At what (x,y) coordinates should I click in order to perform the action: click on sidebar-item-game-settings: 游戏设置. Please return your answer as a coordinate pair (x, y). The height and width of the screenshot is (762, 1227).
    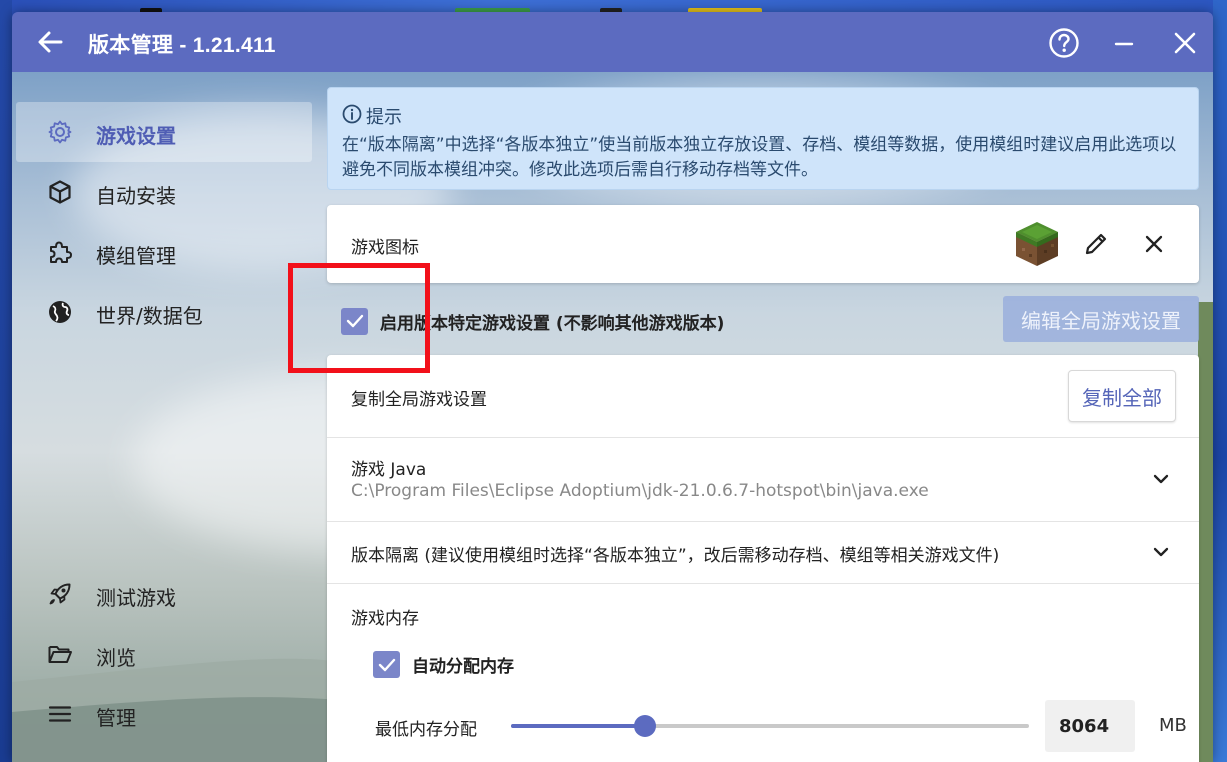
    Looking at the image, I should click on (164, 132).